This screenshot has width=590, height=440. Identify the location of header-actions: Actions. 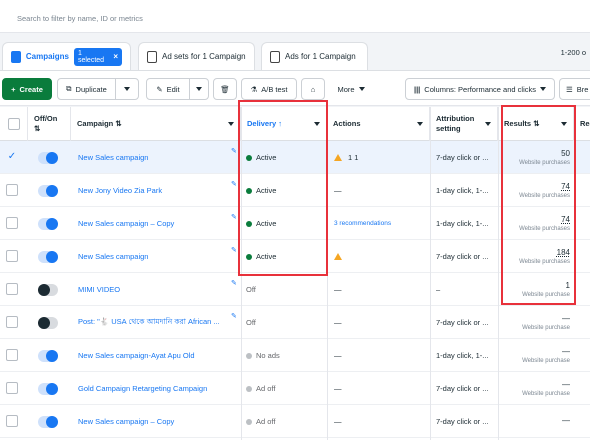
(378, 124).